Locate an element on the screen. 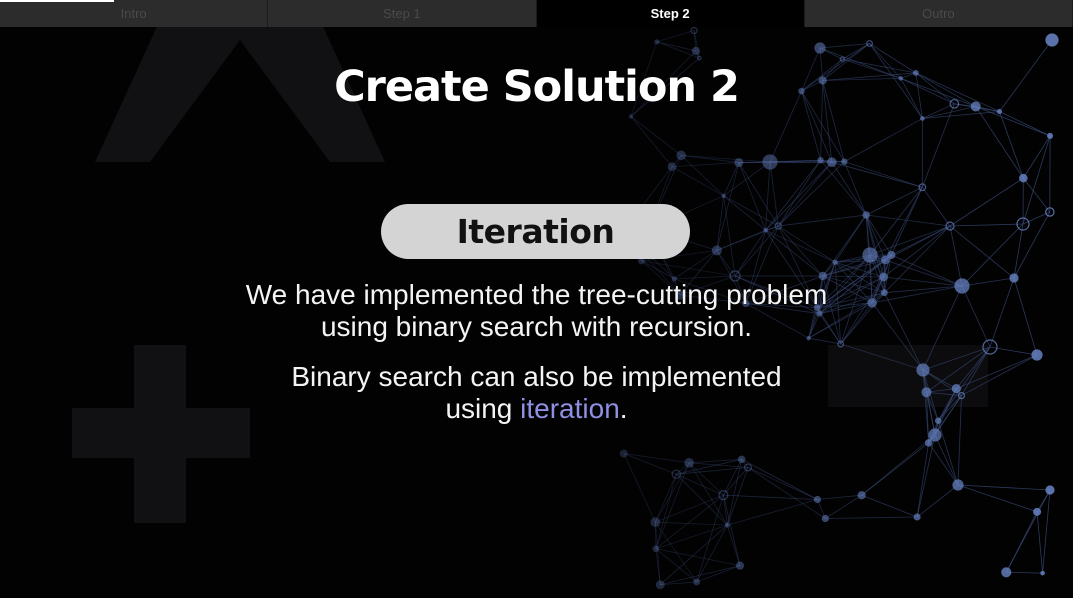 This screenshot has width=1073, height=598. tab-outro: Outro is located at coordinates (938, 13).